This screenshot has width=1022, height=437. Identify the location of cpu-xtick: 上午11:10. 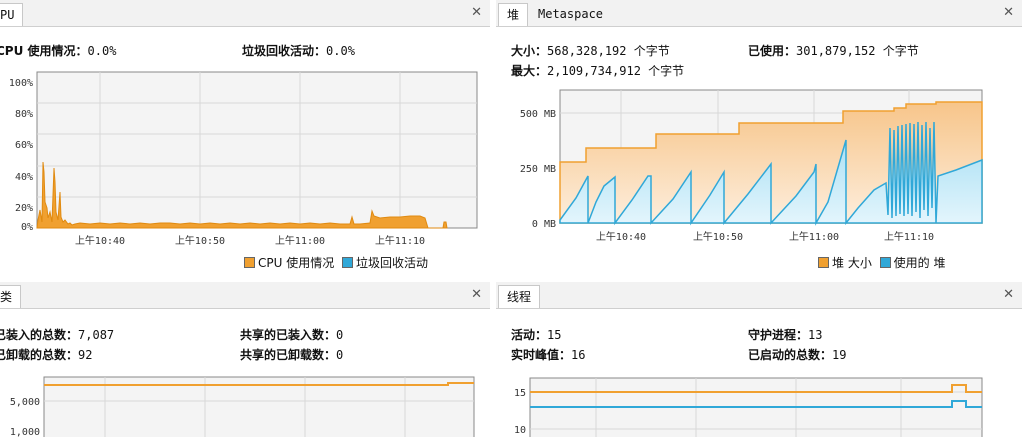
(400, 240).